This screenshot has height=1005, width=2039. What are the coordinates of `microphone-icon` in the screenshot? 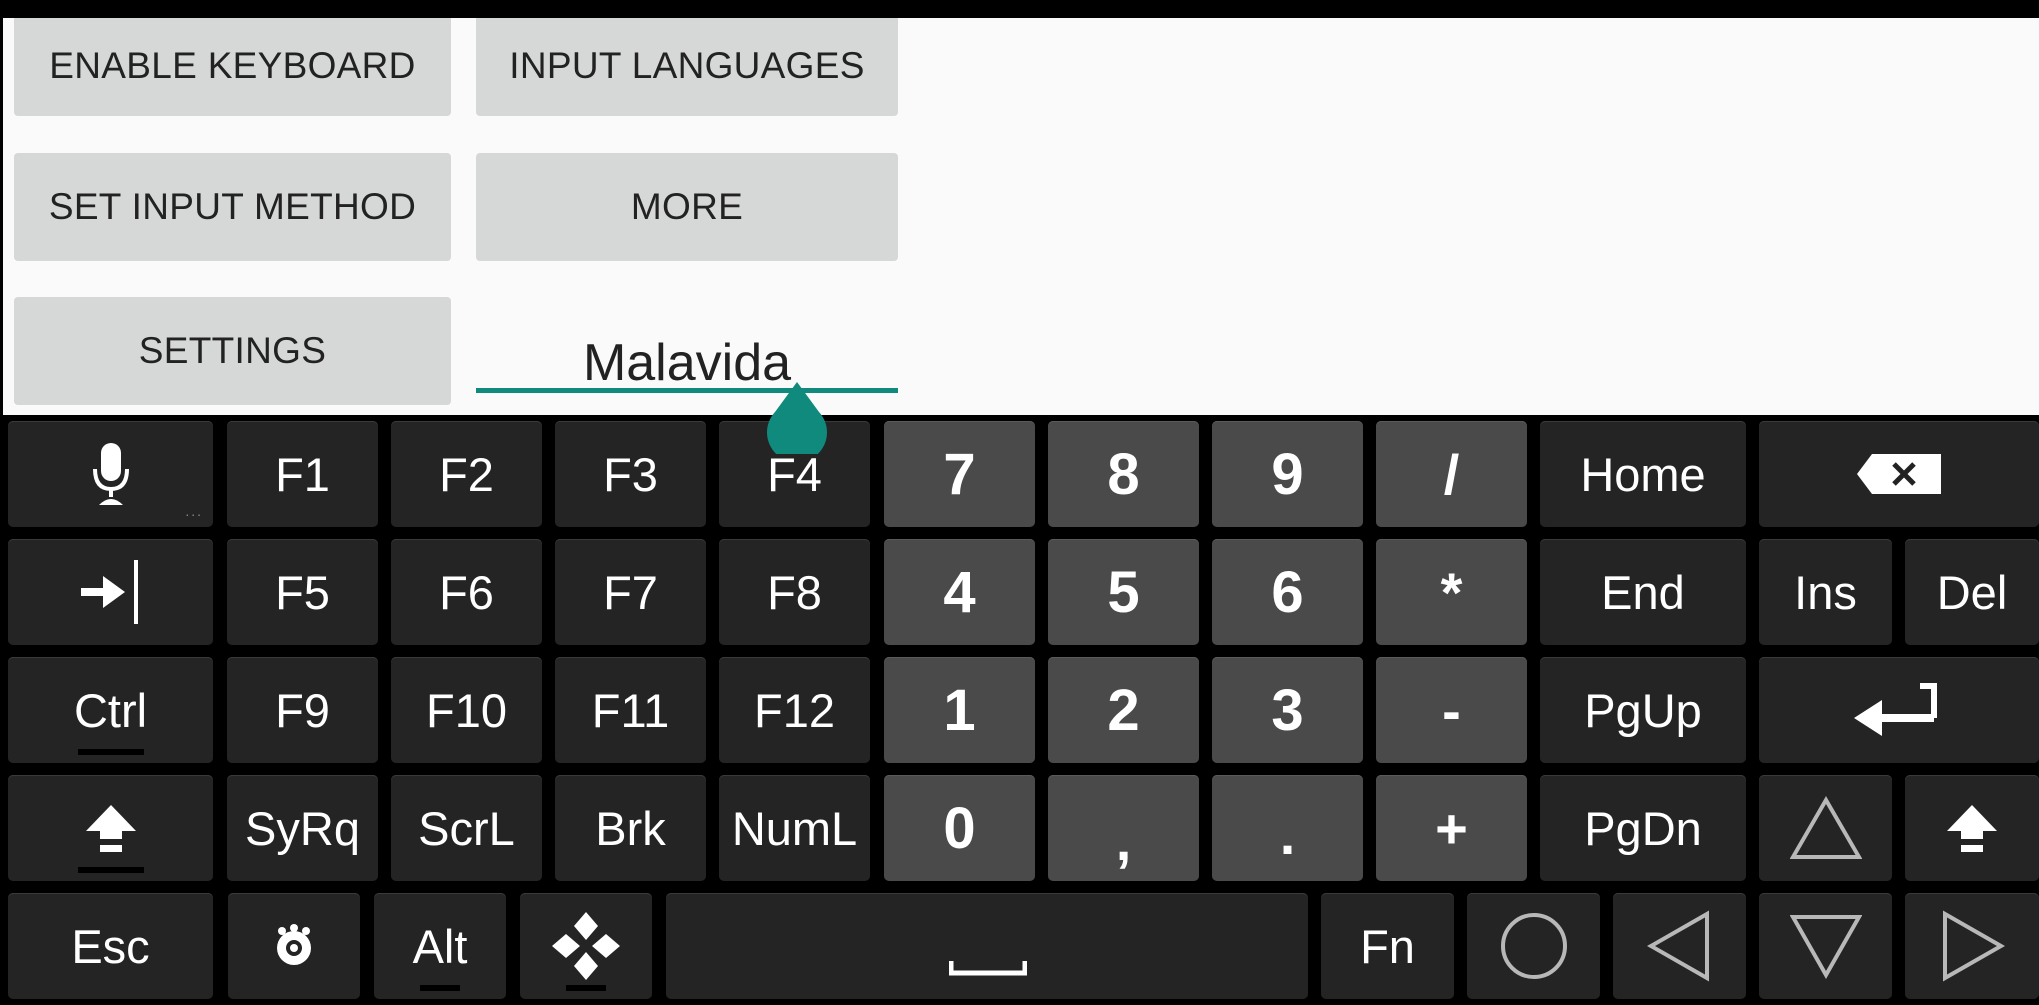 It's located at (111, 474).